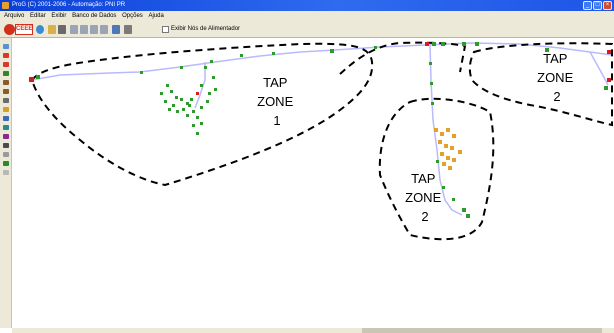  I want to click on tool-breaker-icon, so click(6, 64).